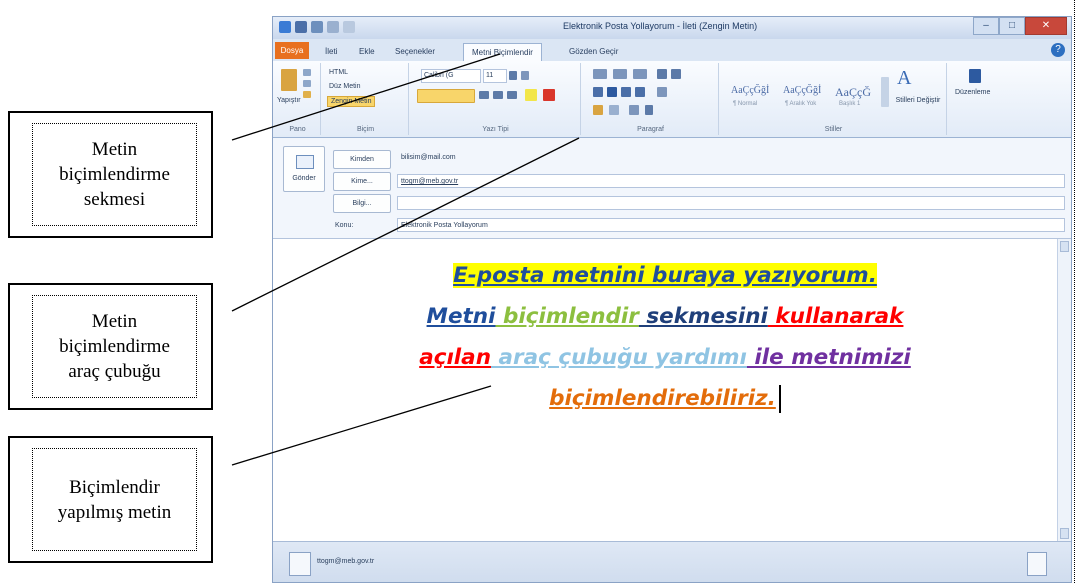 The image size is (1077, 583). What do you see at coordinates (619, 357) in the screenshot?
I see `body-text-segment: araç çubuğu yardımı` at bounding box center [619, 357].